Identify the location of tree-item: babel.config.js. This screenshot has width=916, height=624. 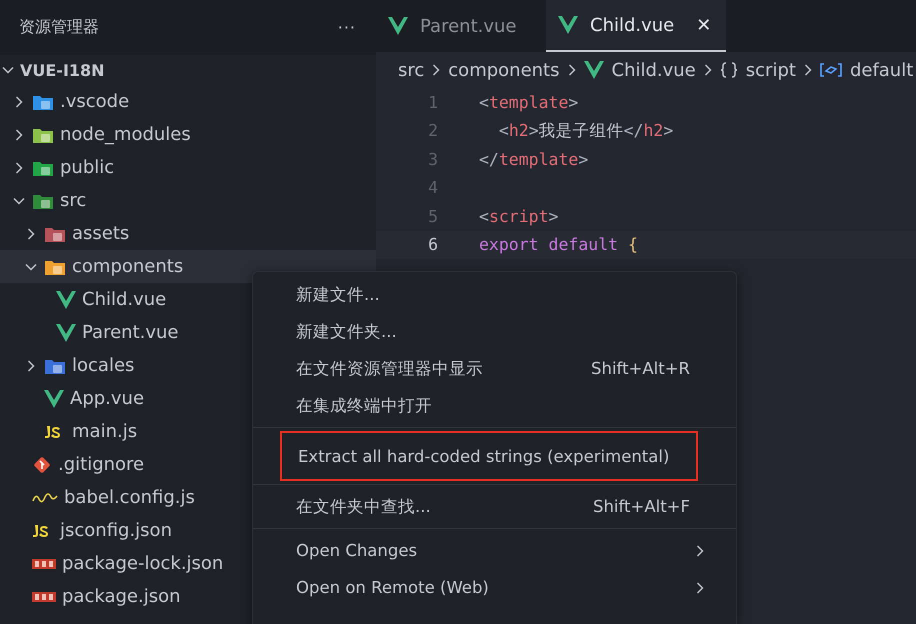
(102, 497).